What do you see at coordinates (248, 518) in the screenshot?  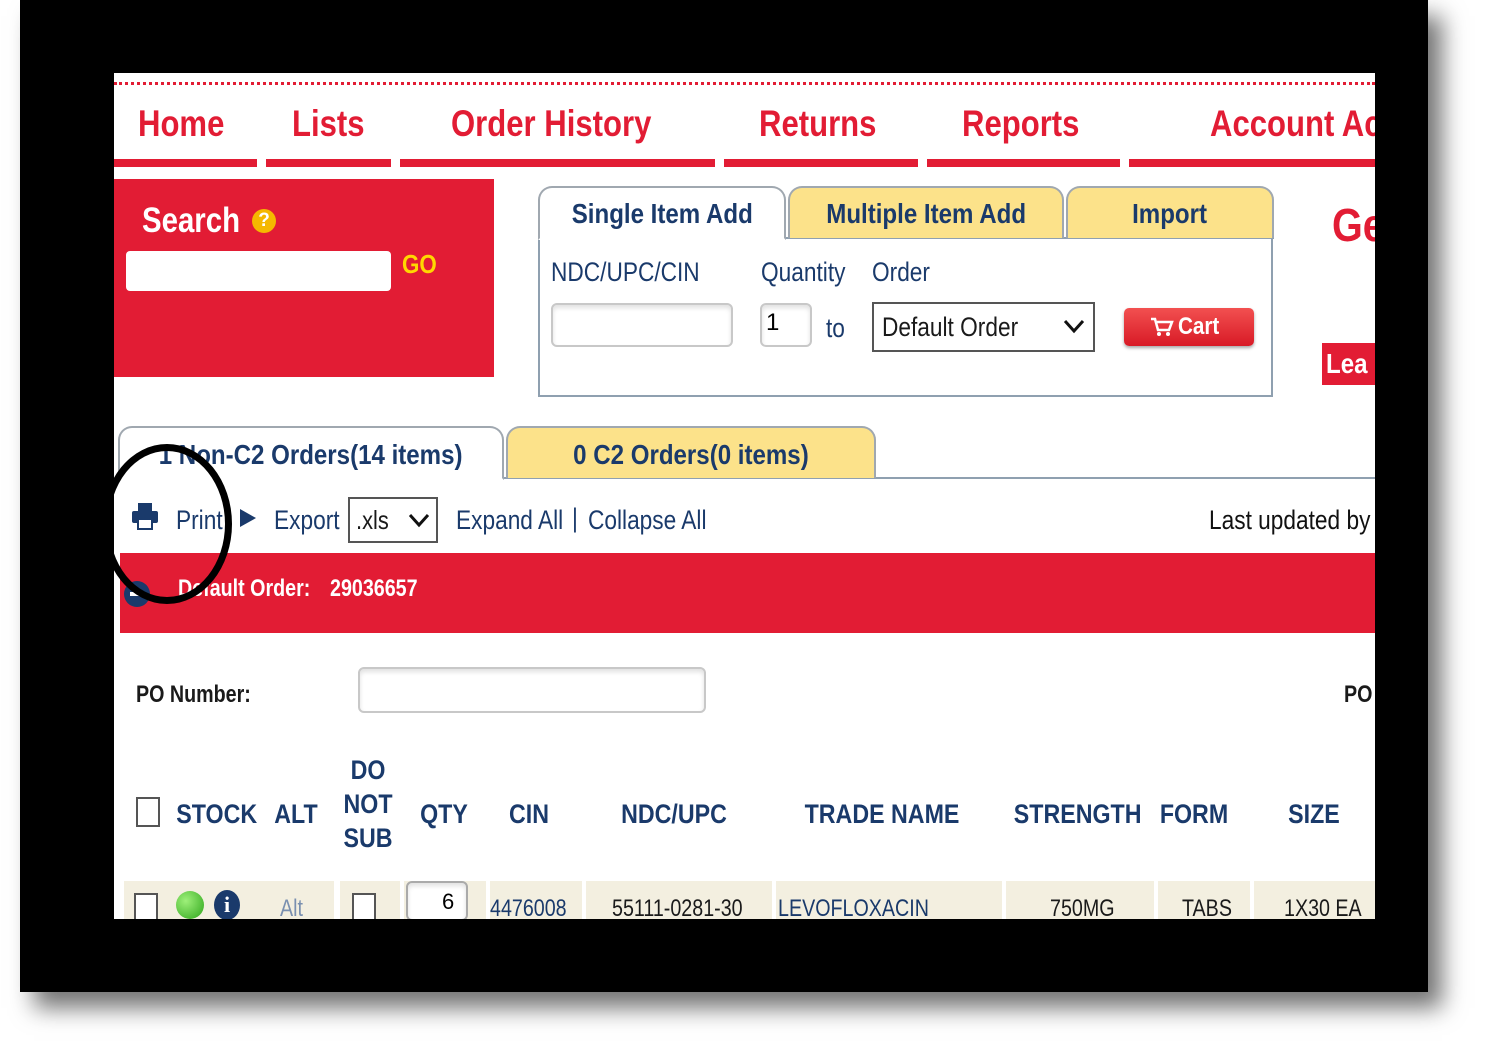 I see `arrow-right-icon` at bounding box center [248, 518].